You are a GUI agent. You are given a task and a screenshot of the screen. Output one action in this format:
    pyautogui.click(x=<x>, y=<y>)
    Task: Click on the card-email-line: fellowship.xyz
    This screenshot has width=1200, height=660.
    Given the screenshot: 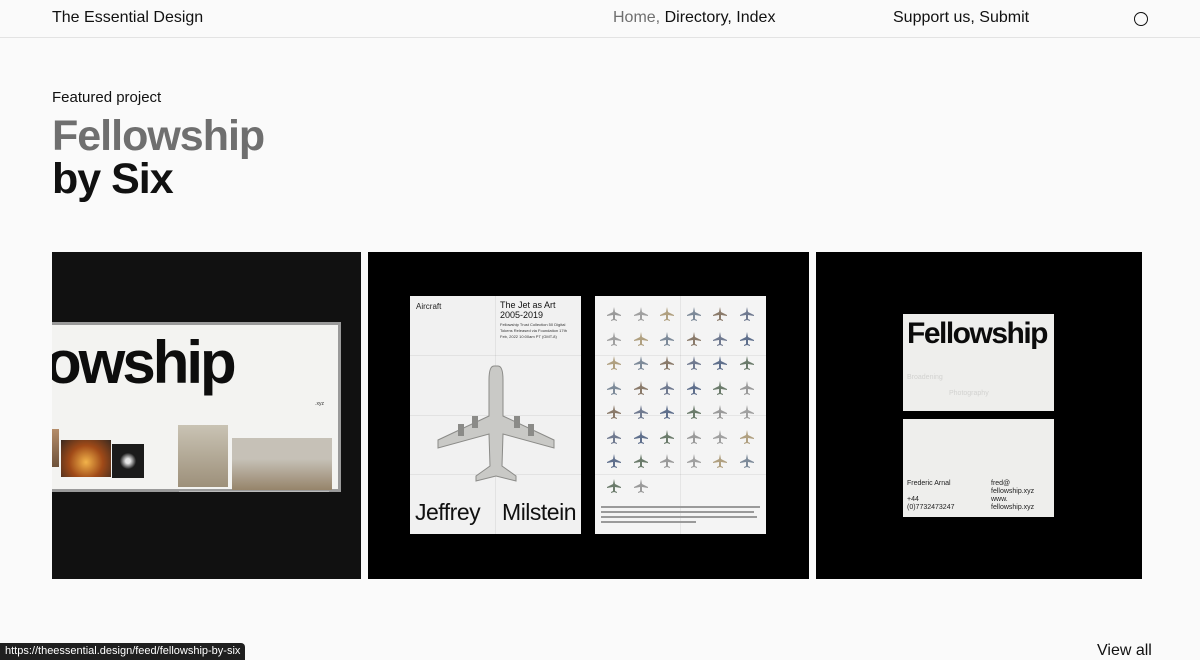 What is the action you would take?
    pyautogui.click(x=1013, y=491)
    